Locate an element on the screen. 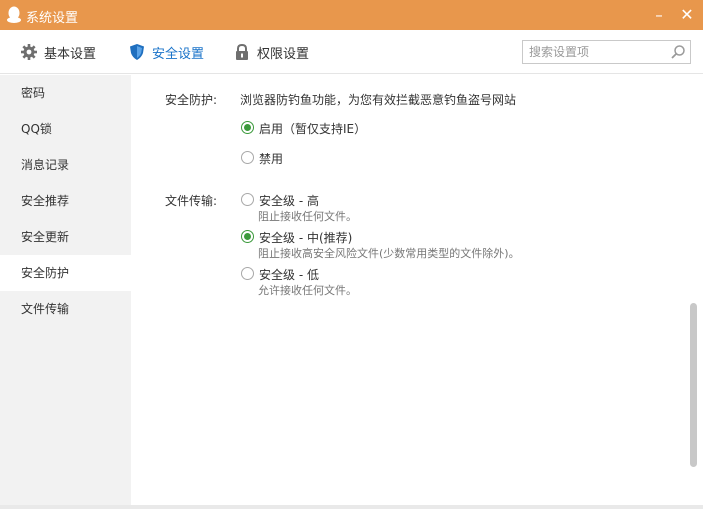 Image resolution: width=703 pixels, height=509 pixels. shield-icon is located at coordinates (137, 52).